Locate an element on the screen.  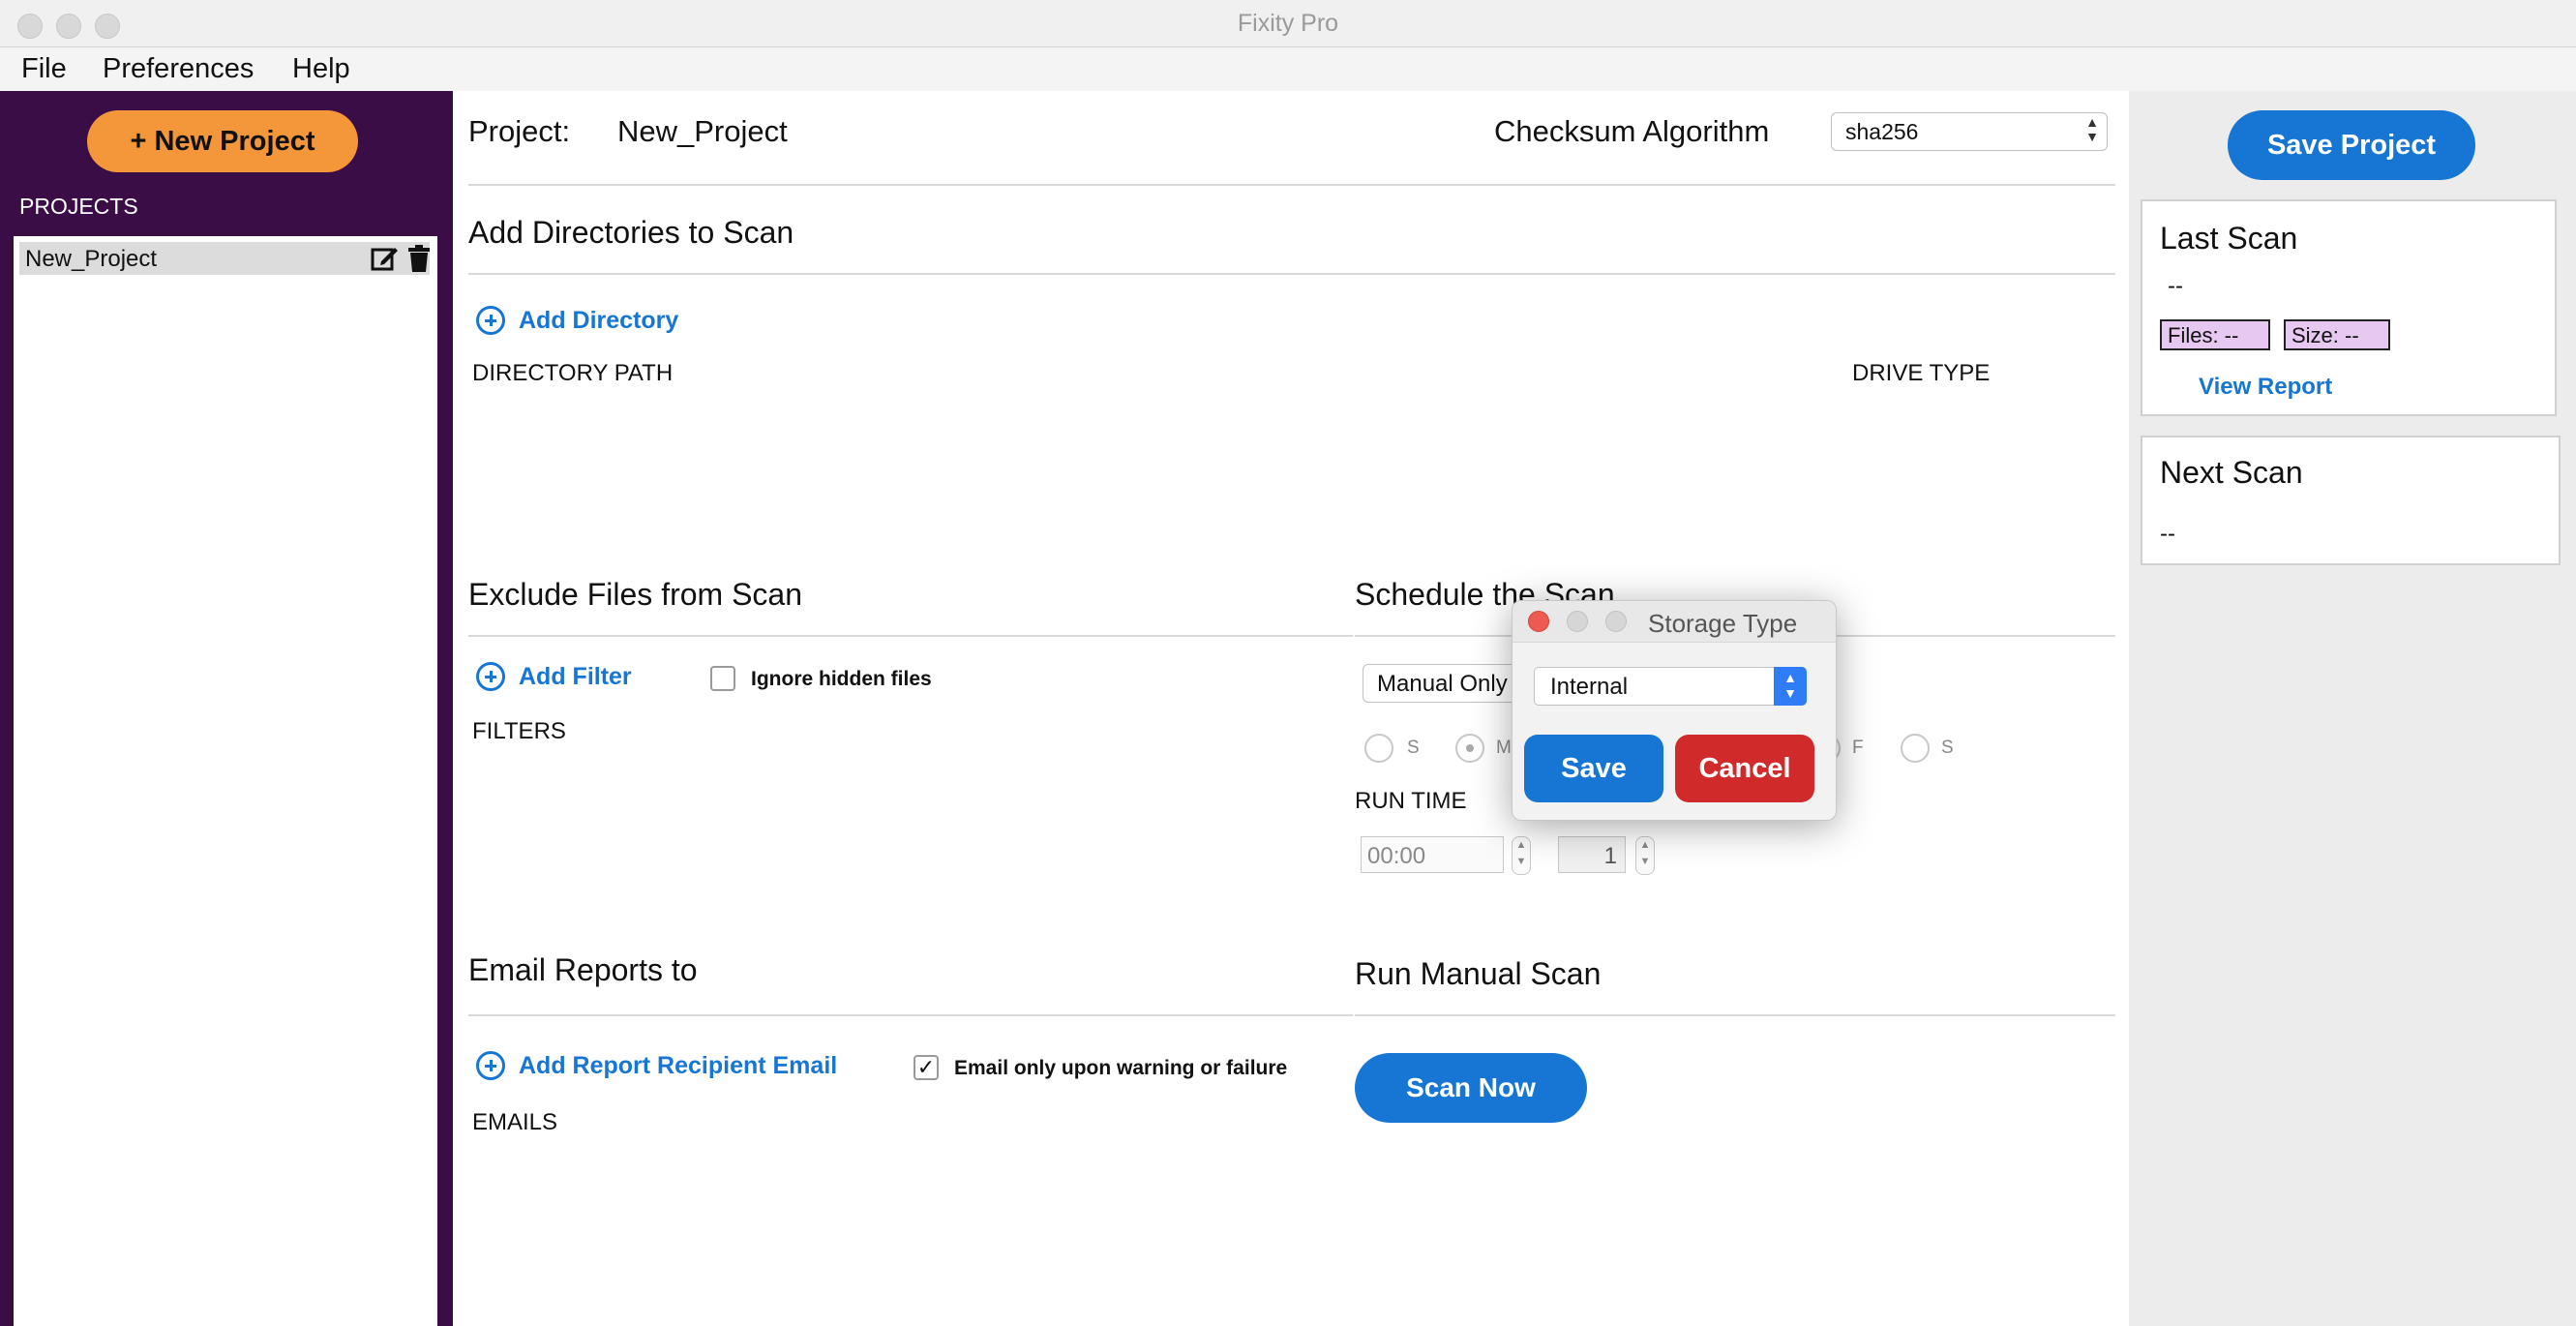
run-day-input: 1 is located at coordinates (1592, 854).